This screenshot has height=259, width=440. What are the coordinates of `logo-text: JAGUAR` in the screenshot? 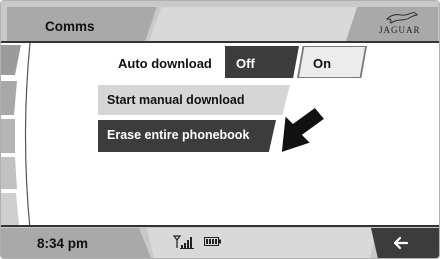 It's located at (400, 30).